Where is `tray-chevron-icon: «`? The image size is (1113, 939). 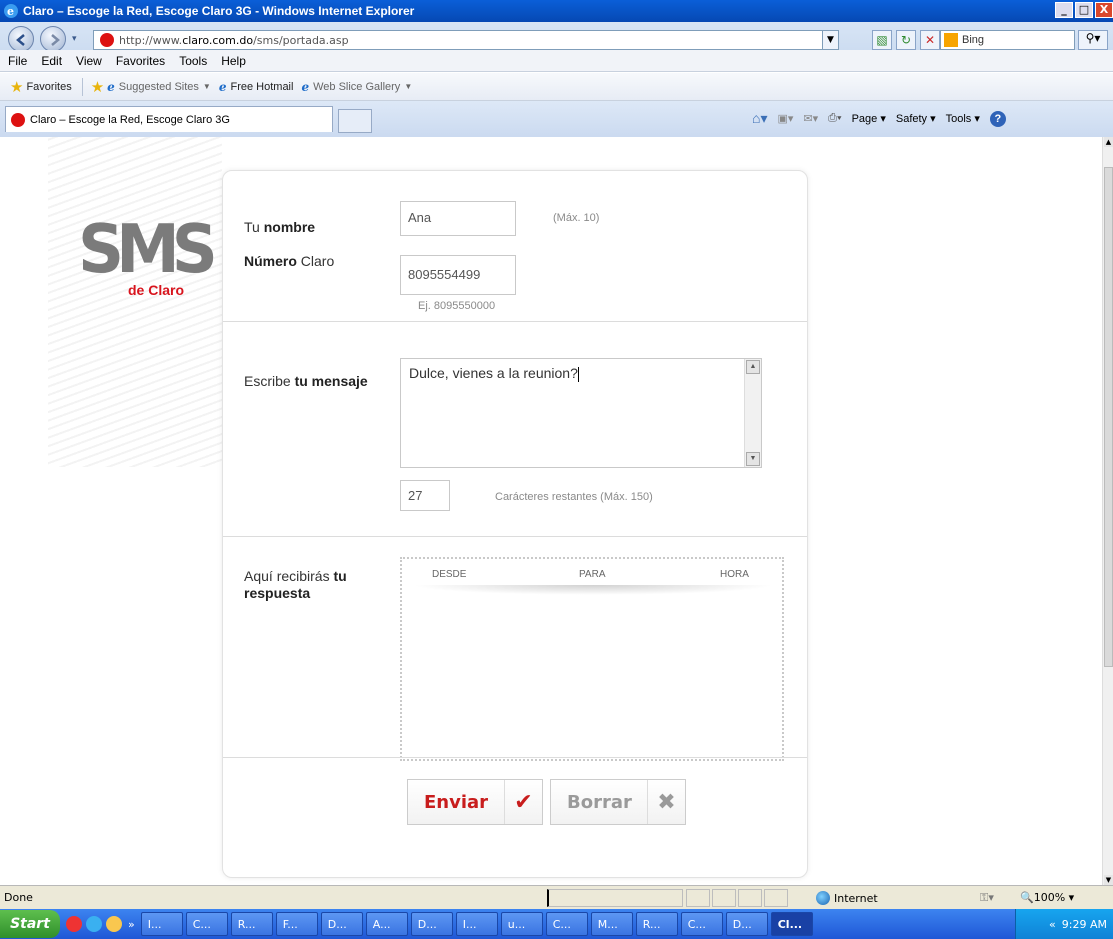
tray-chevron-icon: « is located at coordinates (1052, 924).